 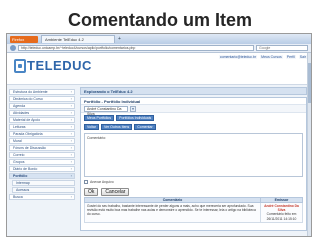 I want to click on sidebar-item: Mural, so click(x=42, y=141).